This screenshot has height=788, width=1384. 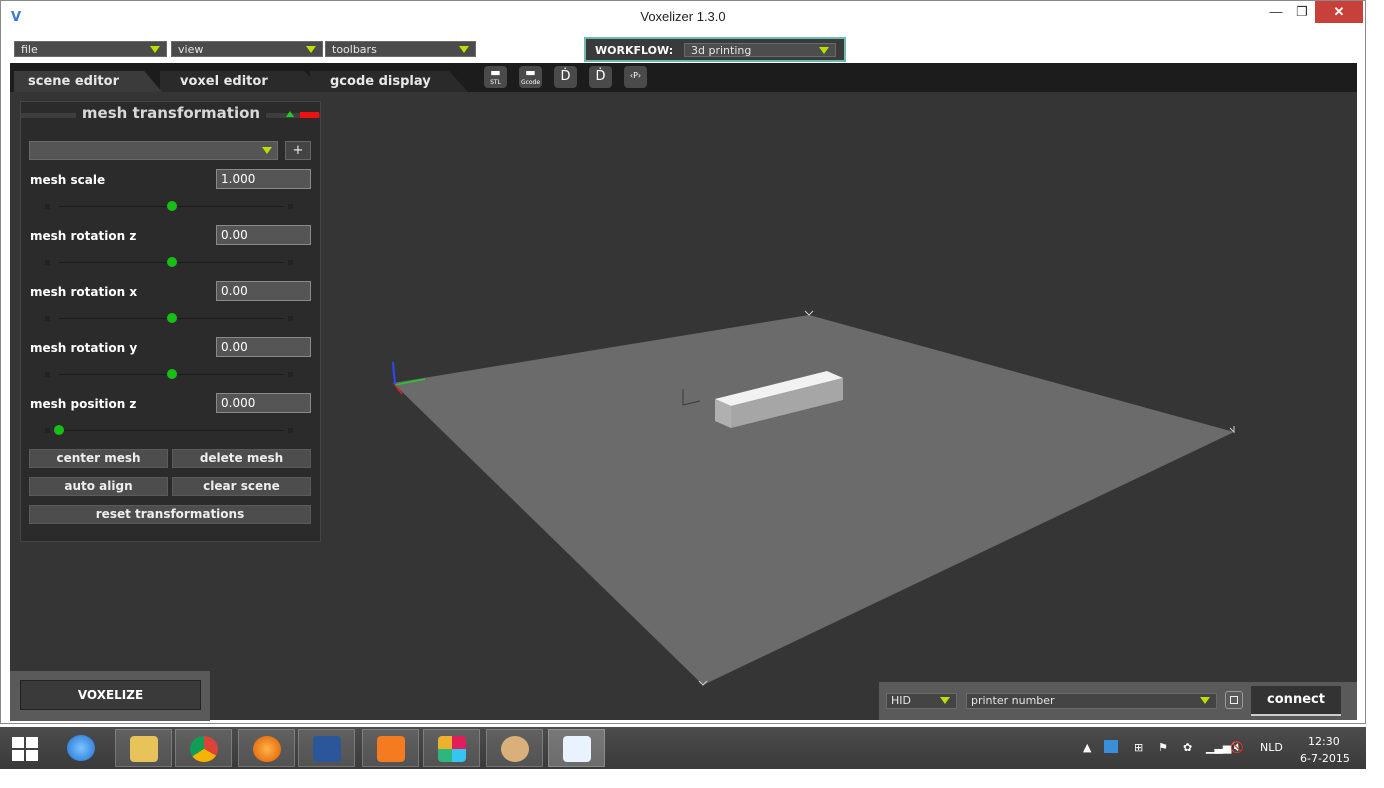 I want to click on auto-align-button: auto align, so click(x=98, y=486).